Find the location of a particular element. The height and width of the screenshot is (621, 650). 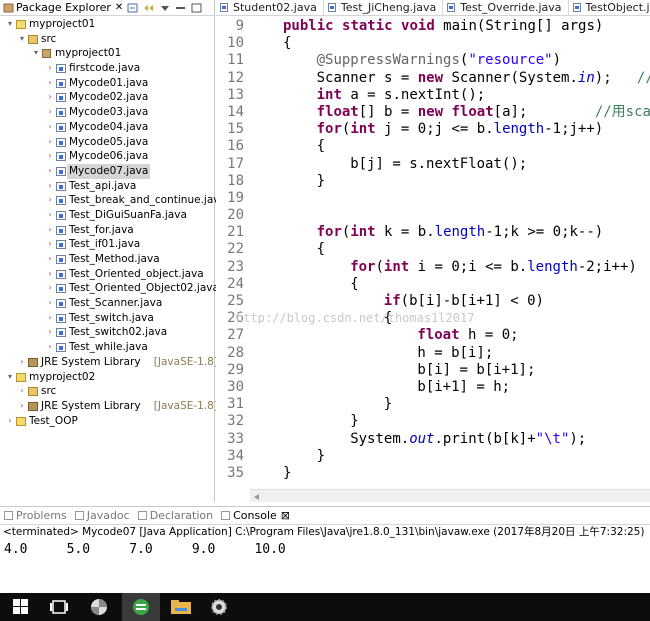

settings-icon is located at coordinates (219, 607).